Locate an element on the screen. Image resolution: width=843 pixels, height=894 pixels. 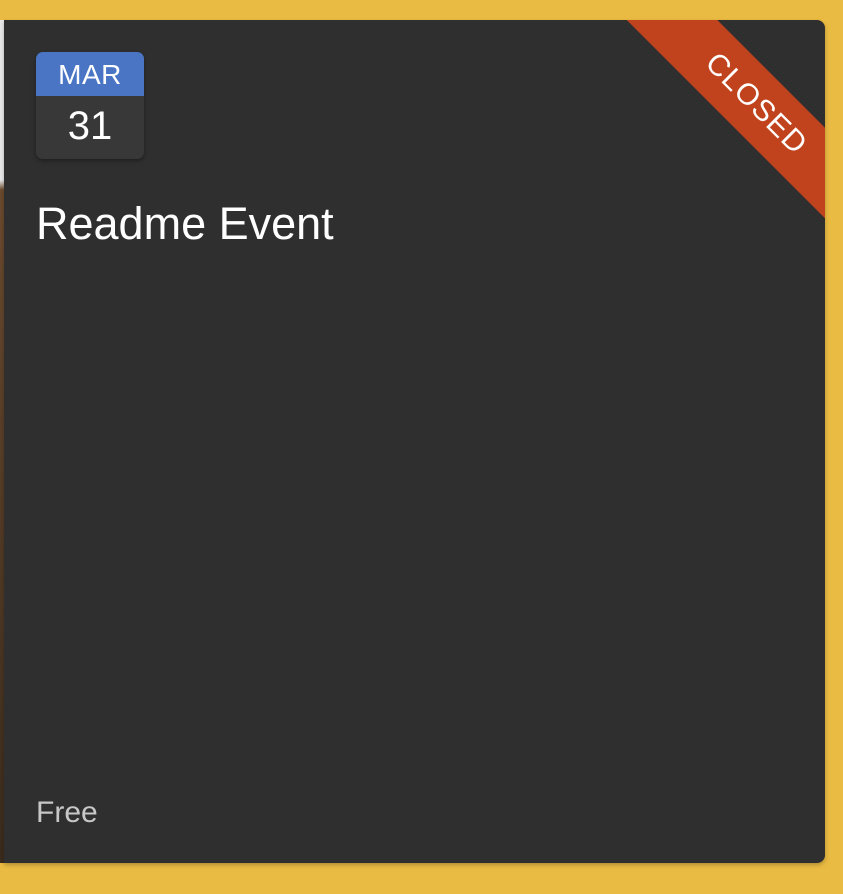
date-badge: MAR 31 is located at coordinates (90, 105).